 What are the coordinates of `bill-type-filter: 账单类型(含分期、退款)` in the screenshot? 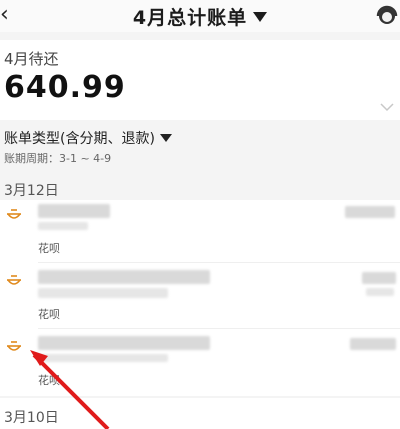 It's located at (88, 138).